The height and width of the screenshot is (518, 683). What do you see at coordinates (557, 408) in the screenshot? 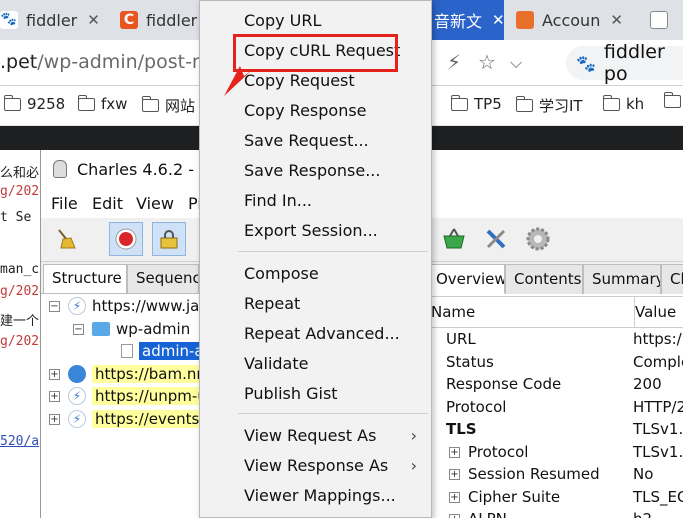
I see `table-row: Protocol HTTP/2` at bounding box center [557, 408].